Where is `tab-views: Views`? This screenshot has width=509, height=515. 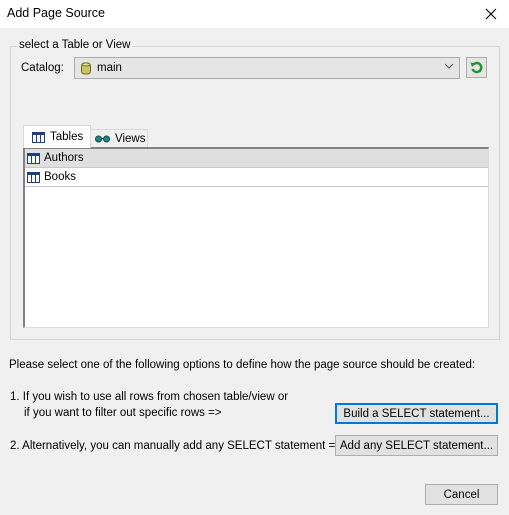 tab-views: Views is located at coordinates (119, 138).